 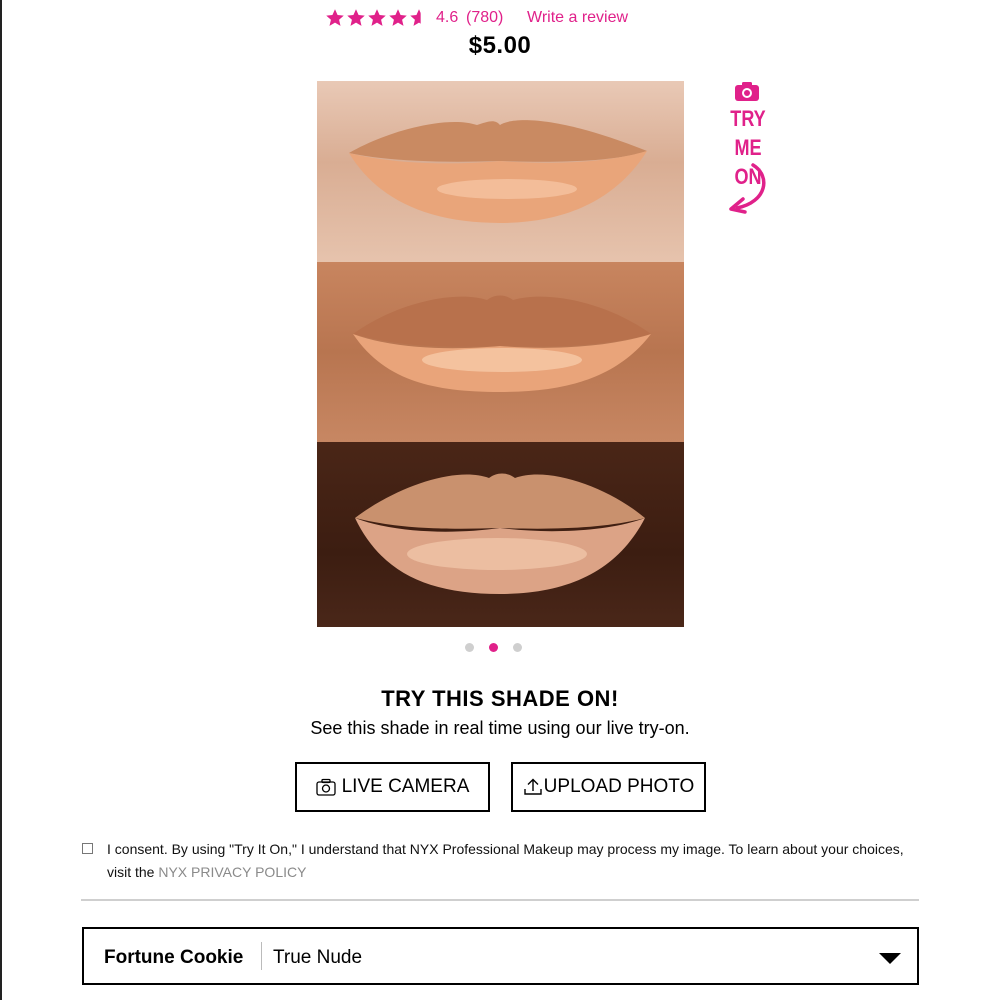 I want to click on star-rating, so click(x=377, y=19).